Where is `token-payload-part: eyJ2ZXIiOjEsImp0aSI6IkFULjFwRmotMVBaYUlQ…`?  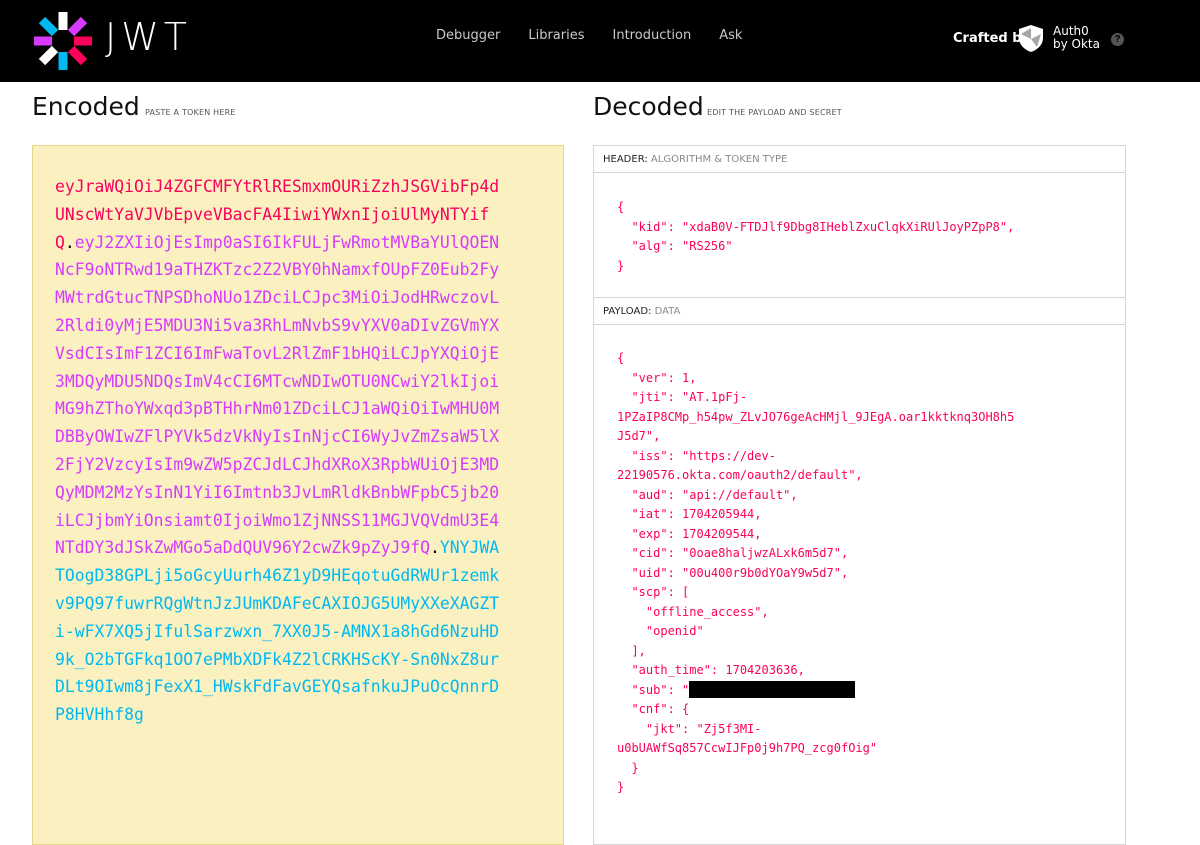 token-payload-part: eyJ2ZXIiOjEsImp0aSI6IkFULjFwRmotMVBaYUlQ… is located at coordinates (277, 395).